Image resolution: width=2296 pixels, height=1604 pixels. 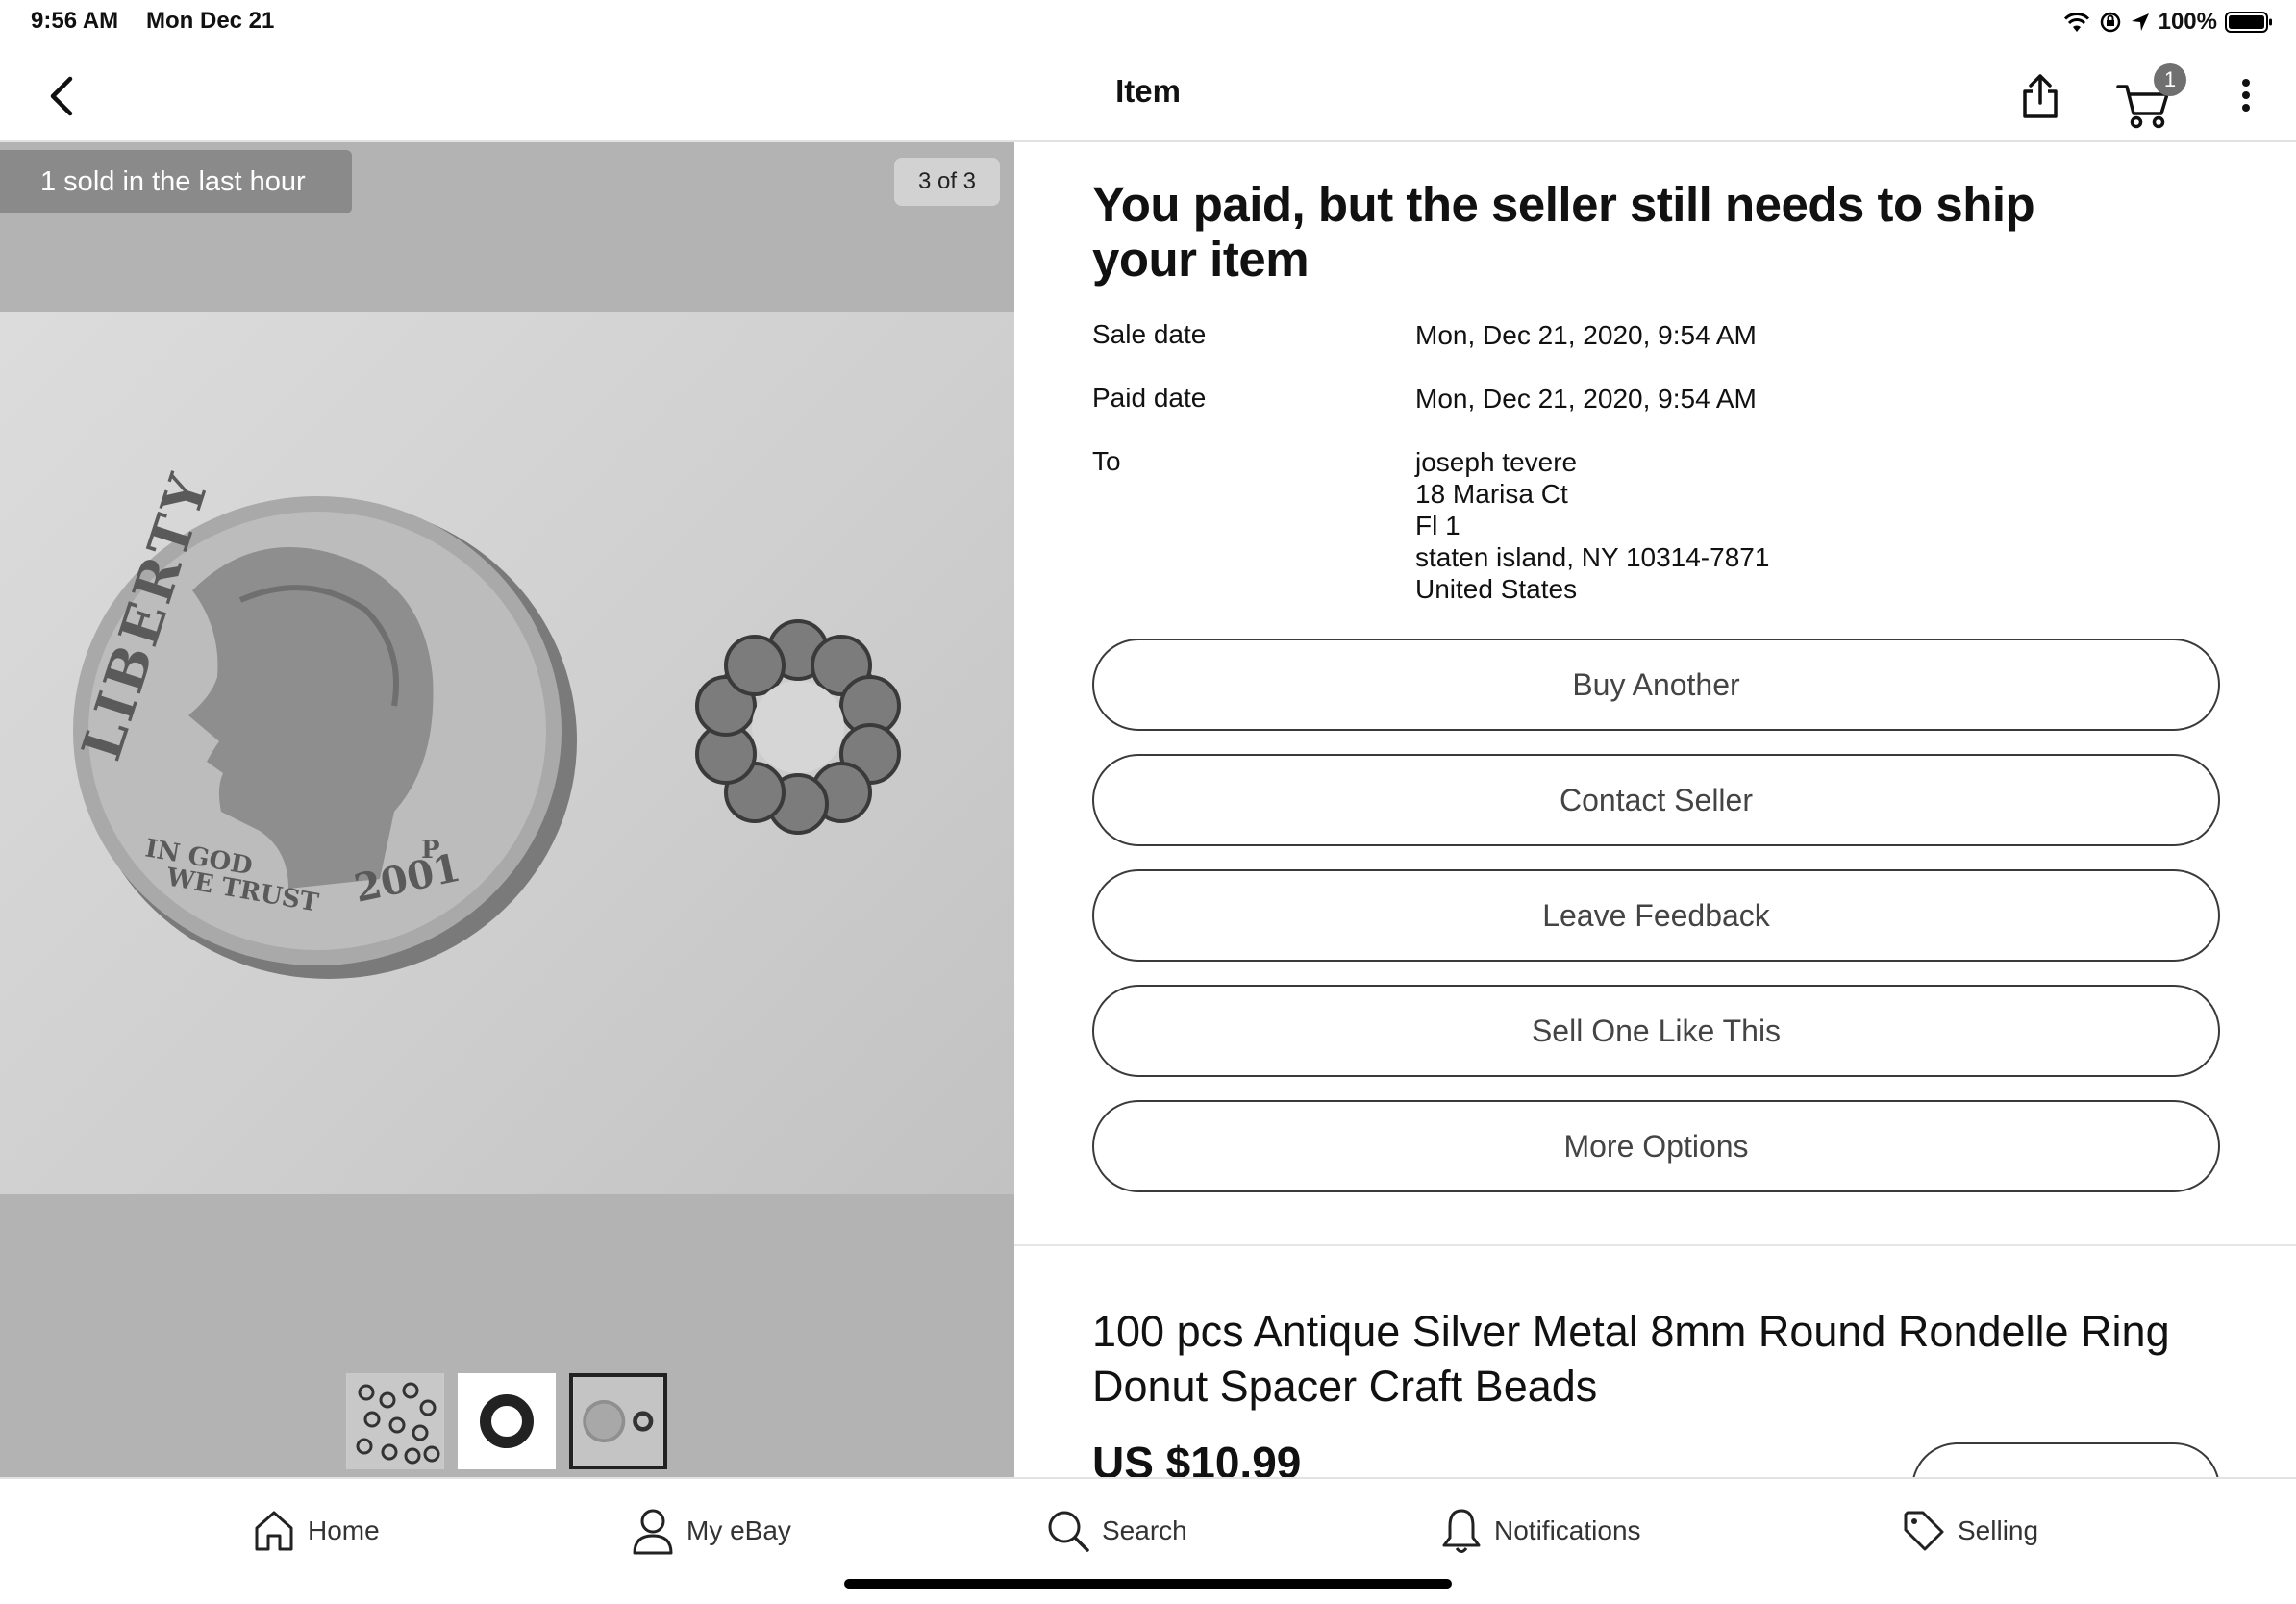 What do you see at coordinates (1567, 1530) in the screenshot?
I see `tab-notifications-label: Notifications` at bounding box center [1567, 1530].